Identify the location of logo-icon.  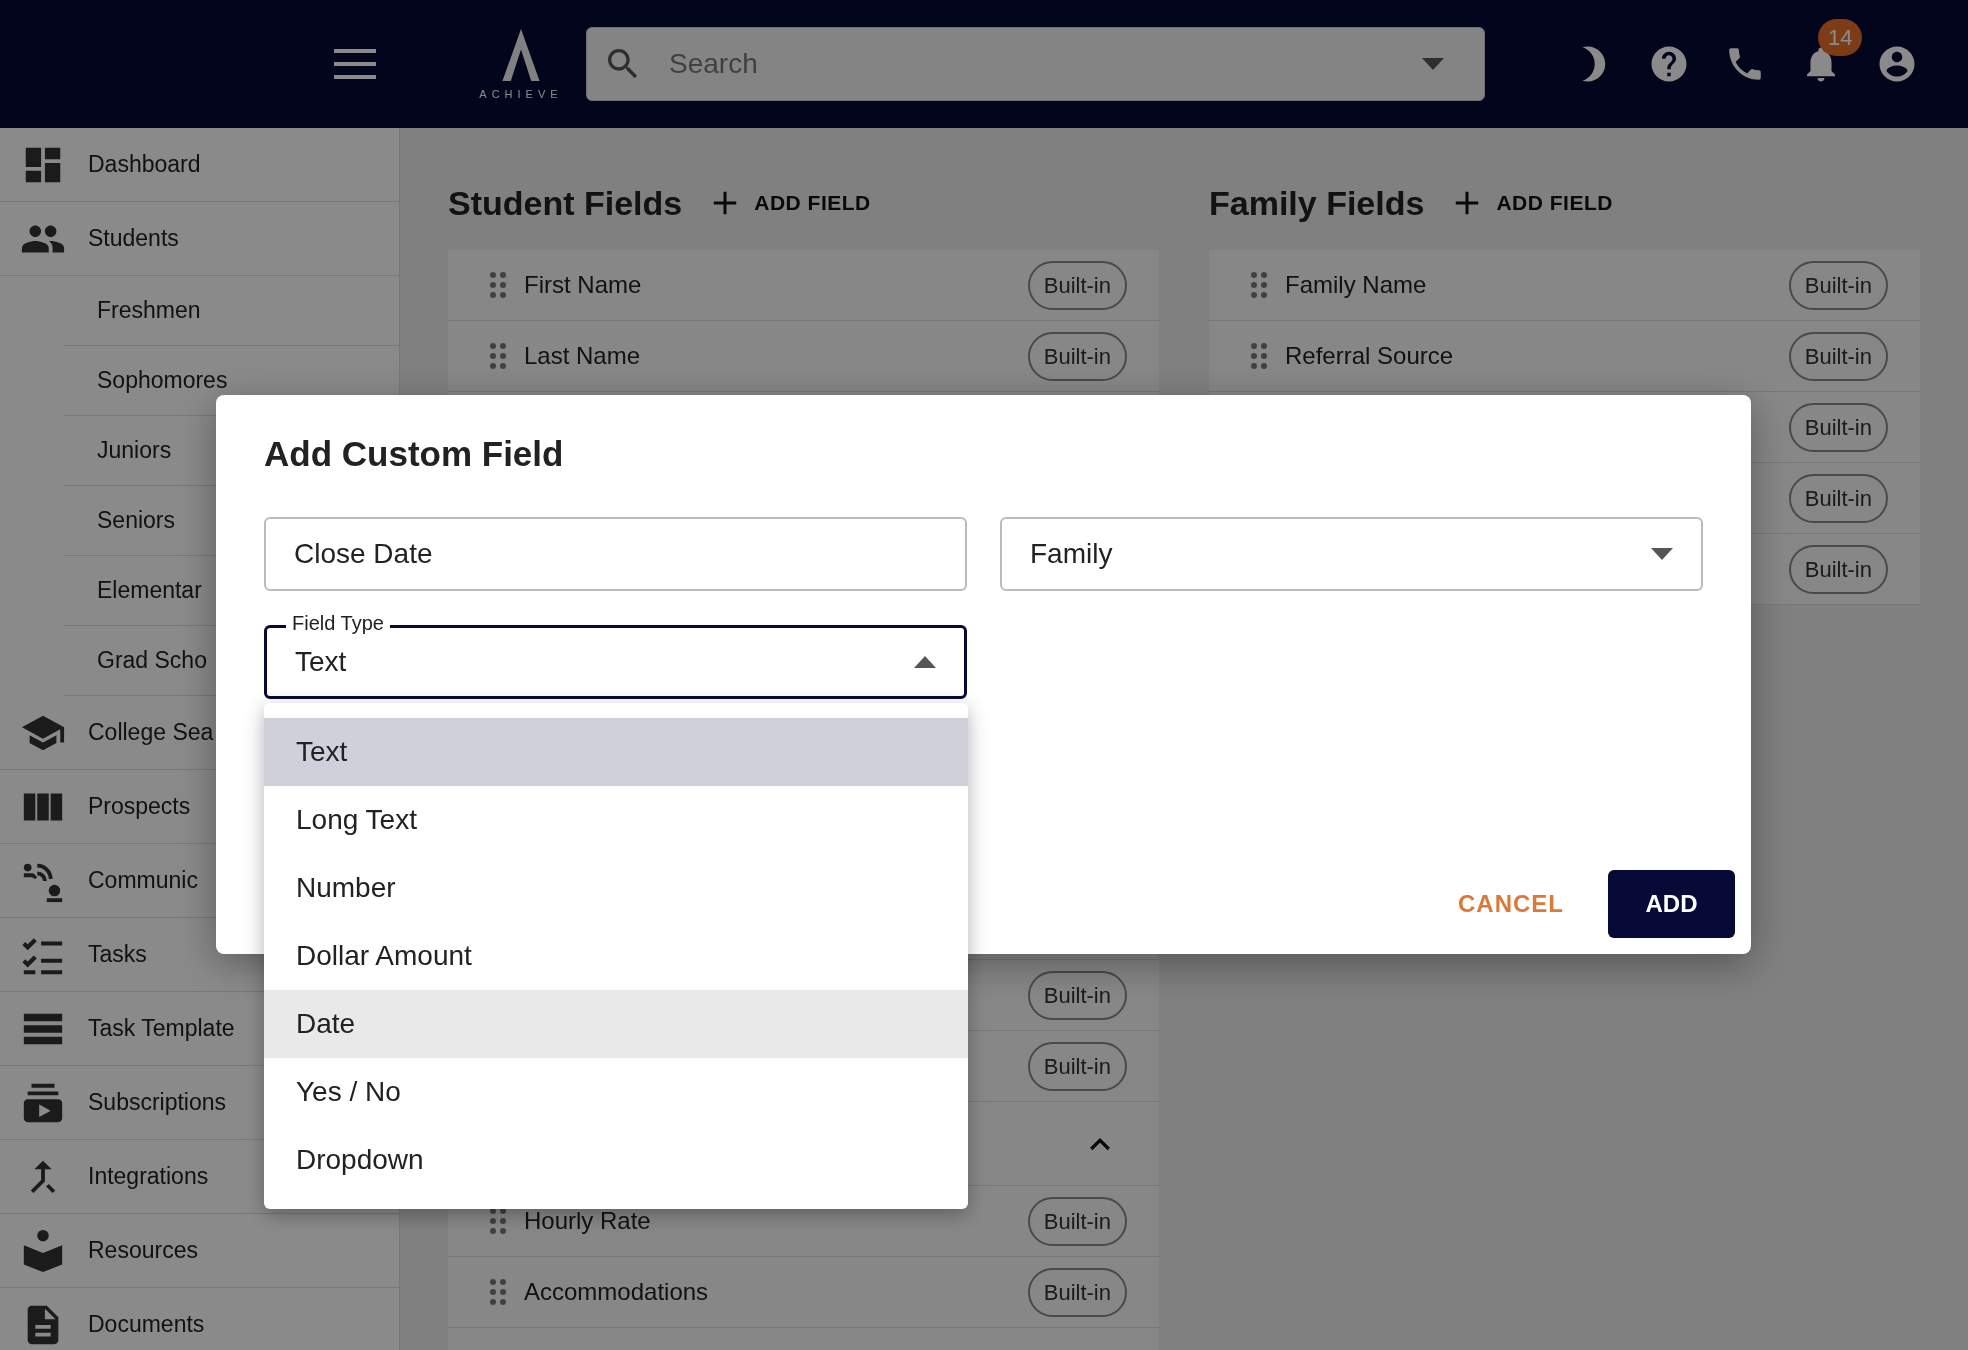
(521, 54).